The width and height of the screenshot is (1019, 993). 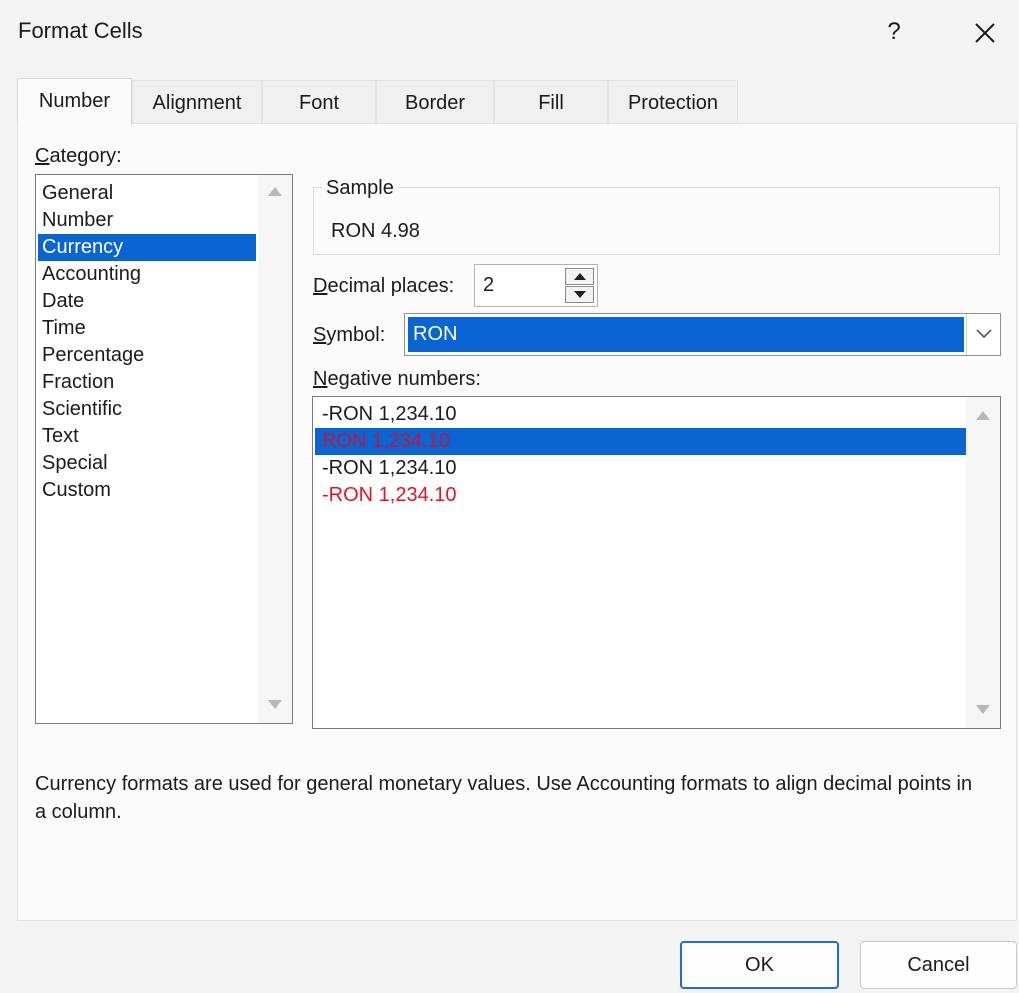 I want to click on tab-number: Number, so click(x=74, y=101).